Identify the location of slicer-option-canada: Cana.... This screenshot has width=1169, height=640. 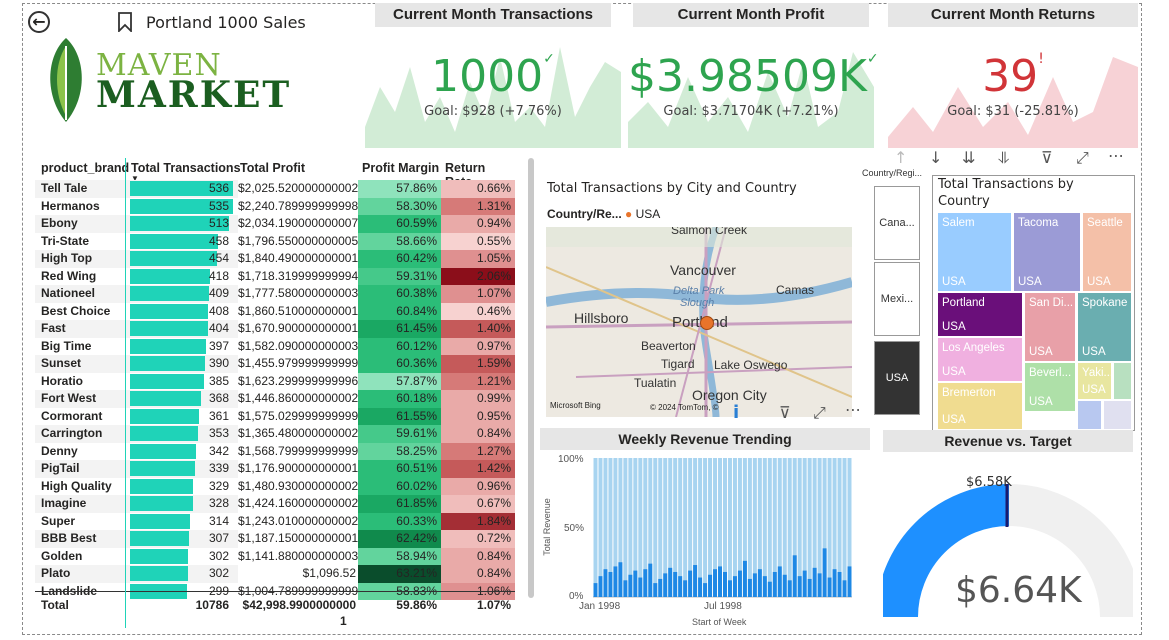
(897, 223).